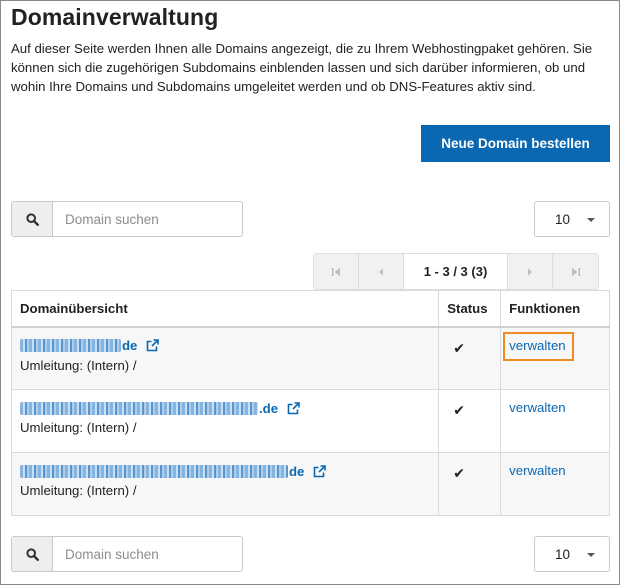 The width and height of the screenshot is (620, 585). I want to click on order-domain-button: Neue Domain bestellen, so click(515, 143).